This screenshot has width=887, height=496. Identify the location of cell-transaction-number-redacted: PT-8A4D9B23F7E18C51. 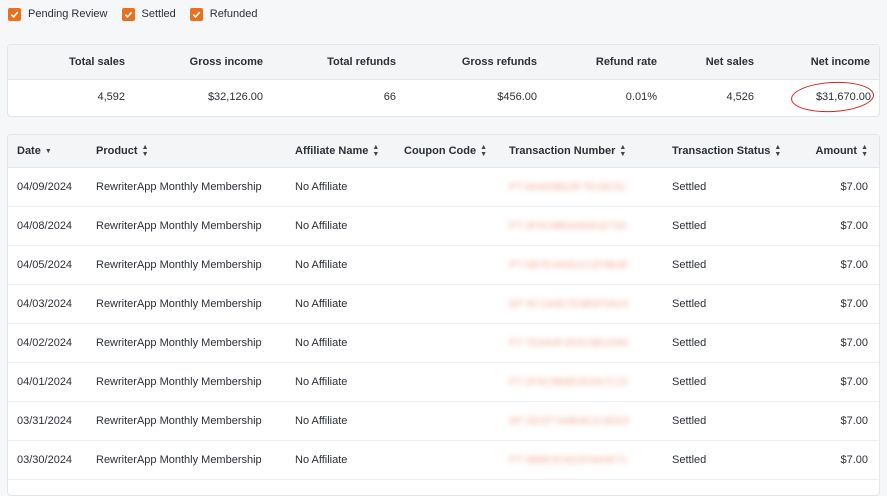
(576, 187).